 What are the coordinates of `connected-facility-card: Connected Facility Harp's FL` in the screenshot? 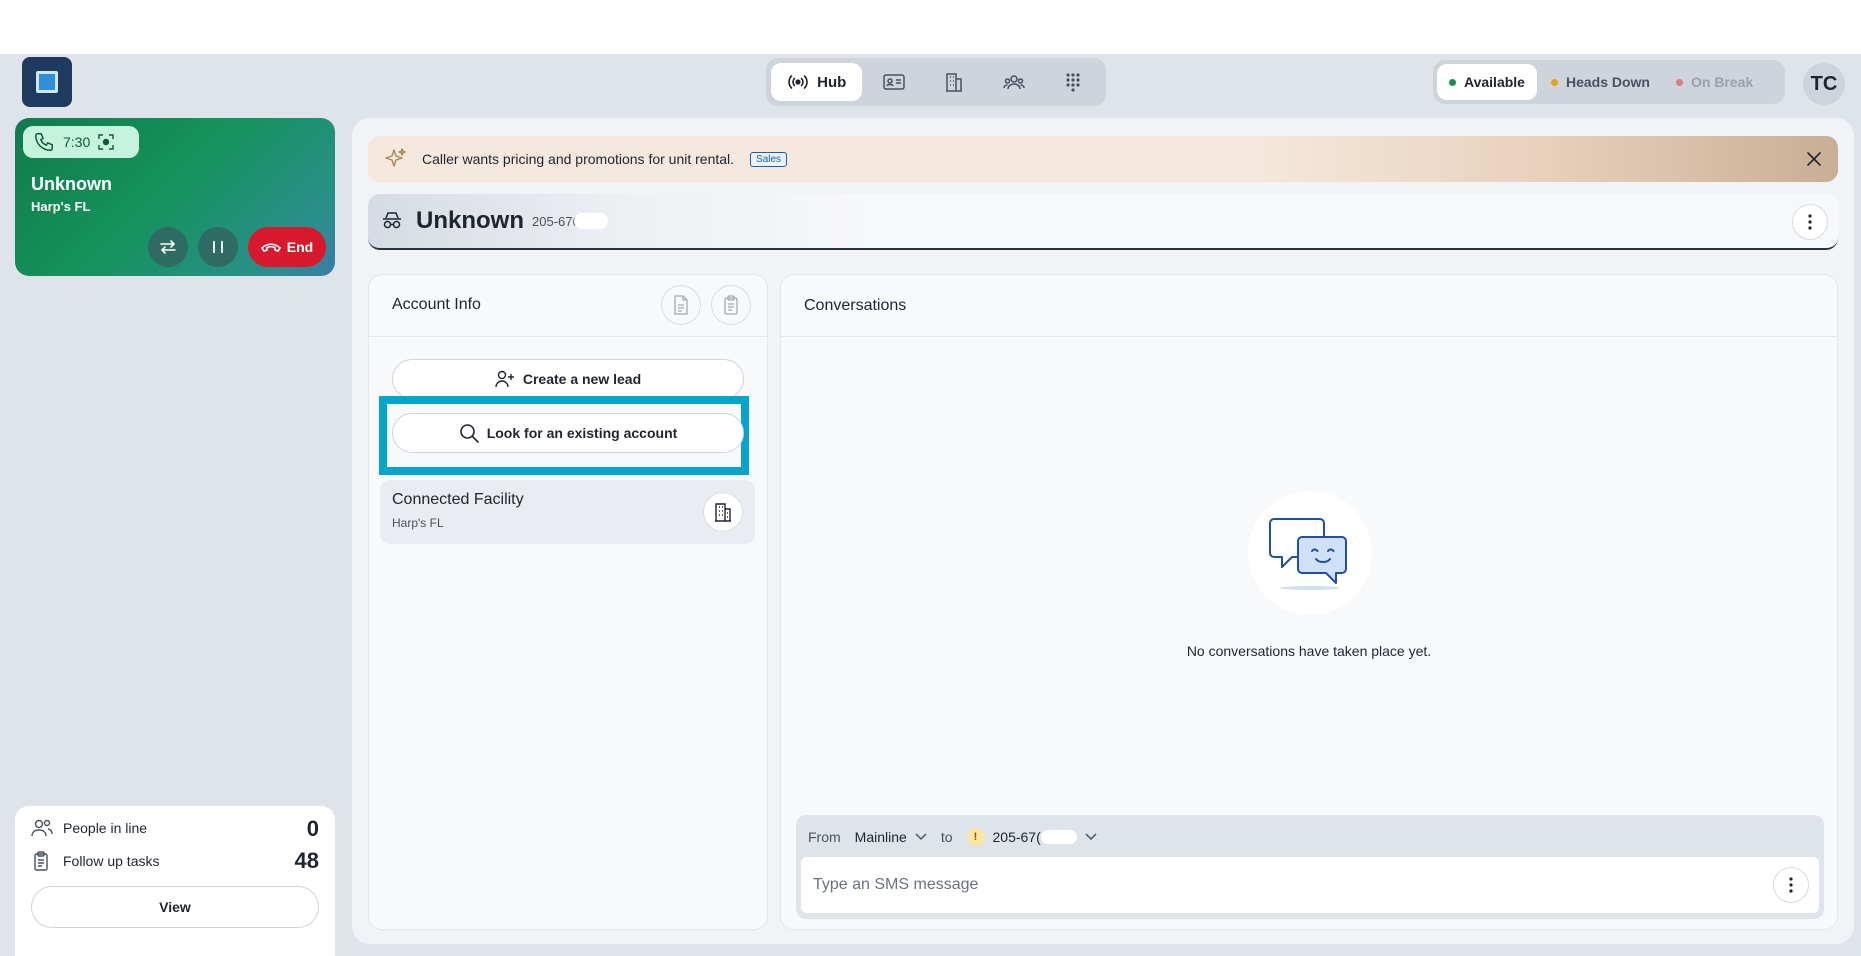 It's located at (567, 512).